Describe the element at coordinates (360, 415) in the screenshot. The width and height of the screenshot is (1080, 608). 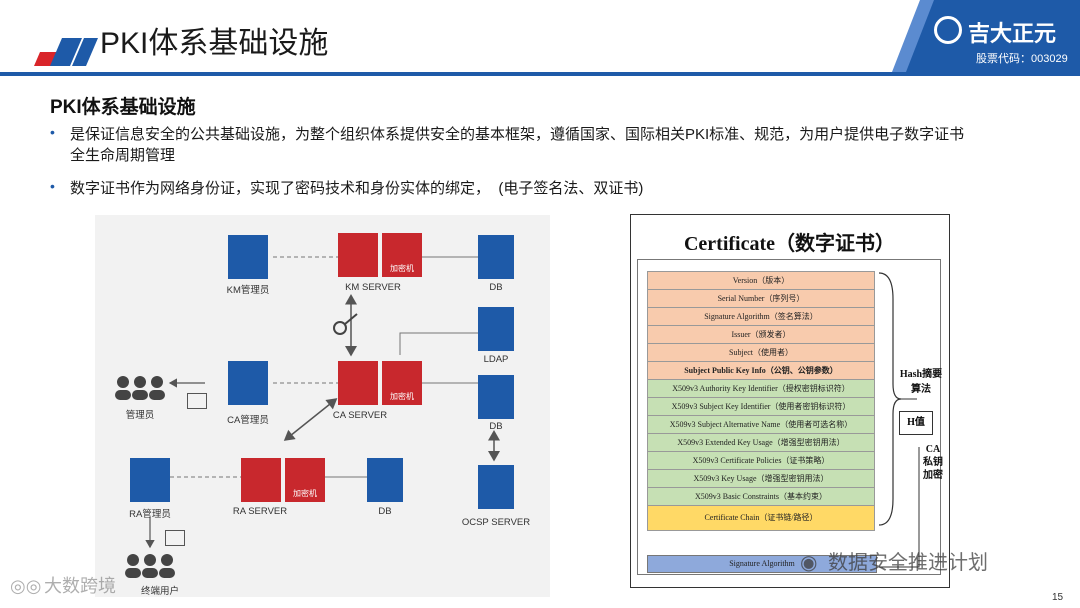
I see `ca-server-label: CA SERVER` at that location.